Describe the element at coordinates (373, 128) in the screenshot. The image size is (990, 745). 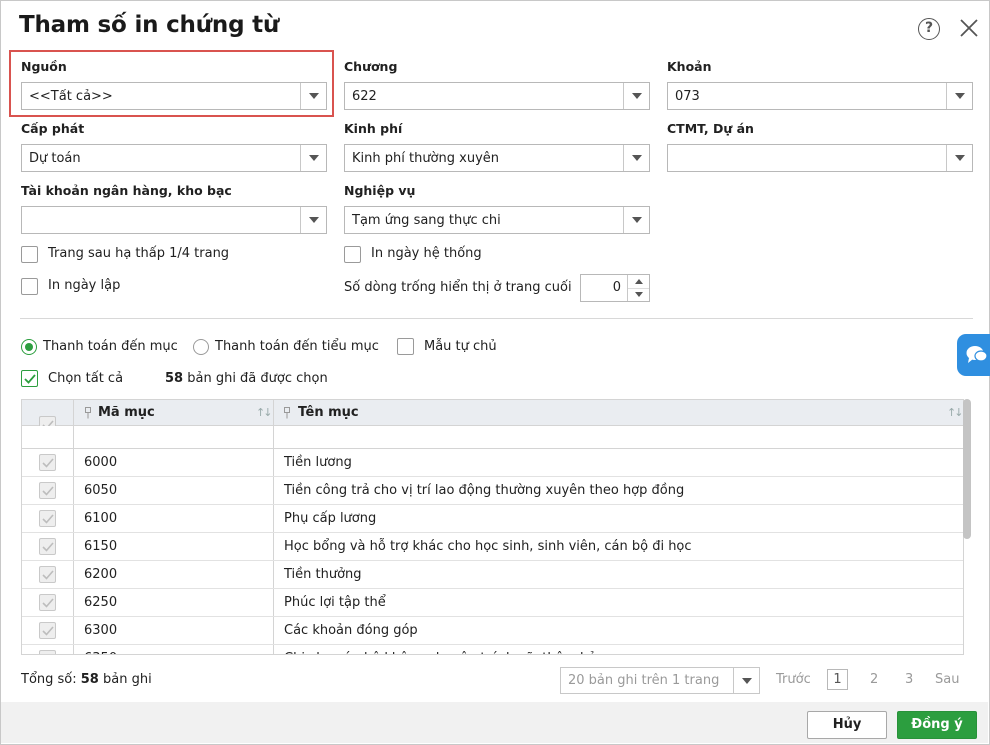
I see `kinh-phi-label: Kinh phí` at that location.